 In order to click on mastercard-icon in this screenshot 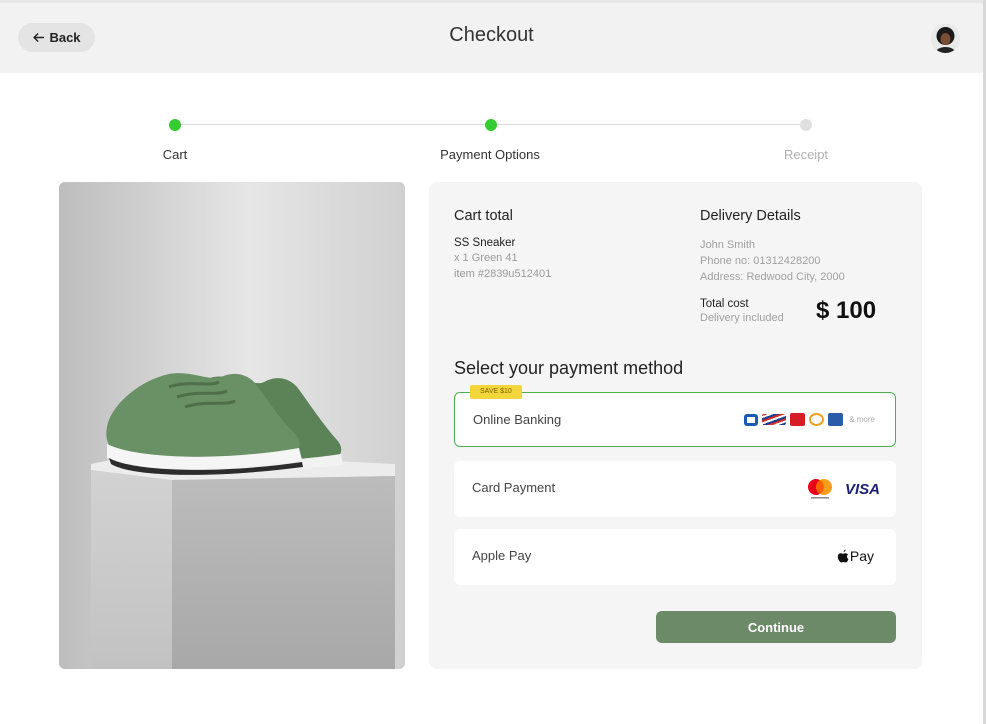, I will do `click(819, 489)`.